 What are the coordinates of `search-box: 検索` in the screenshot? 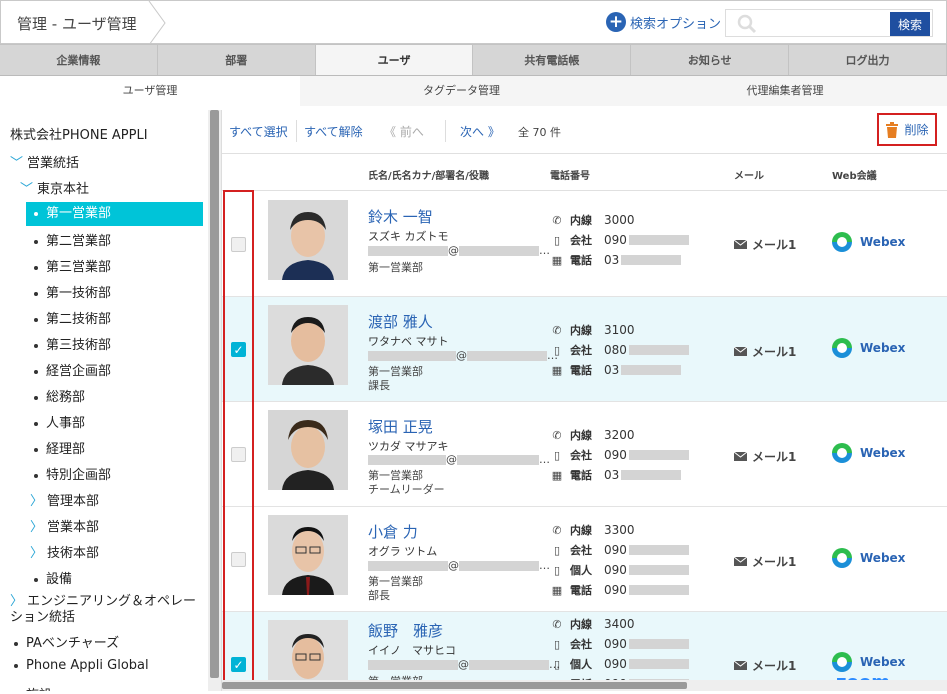 It's located at (829, 23).